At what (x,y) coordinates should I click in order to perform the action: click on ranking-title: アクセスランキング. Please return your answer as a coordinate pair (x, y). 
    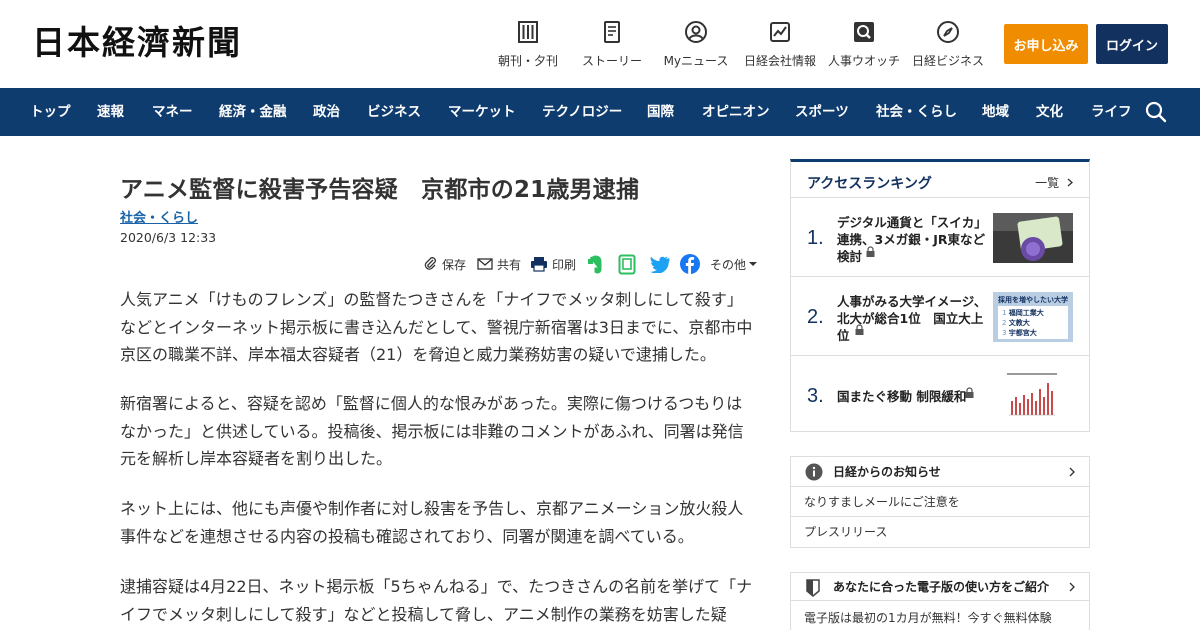
    Looking at the image, I should click on (869, 184).